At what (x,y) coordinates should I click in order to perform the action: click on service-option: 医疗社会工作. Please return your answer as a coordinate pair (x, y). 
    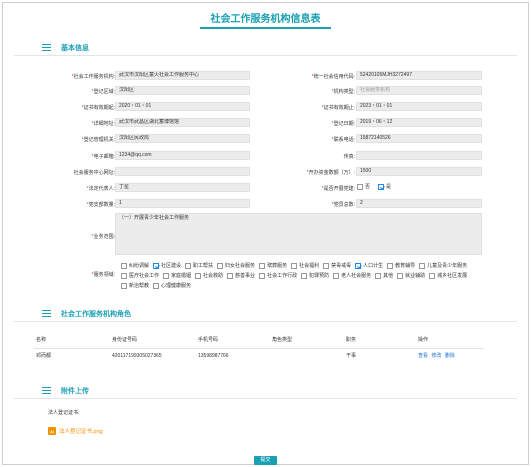
    Looking at the image, I should click on (140, 276).